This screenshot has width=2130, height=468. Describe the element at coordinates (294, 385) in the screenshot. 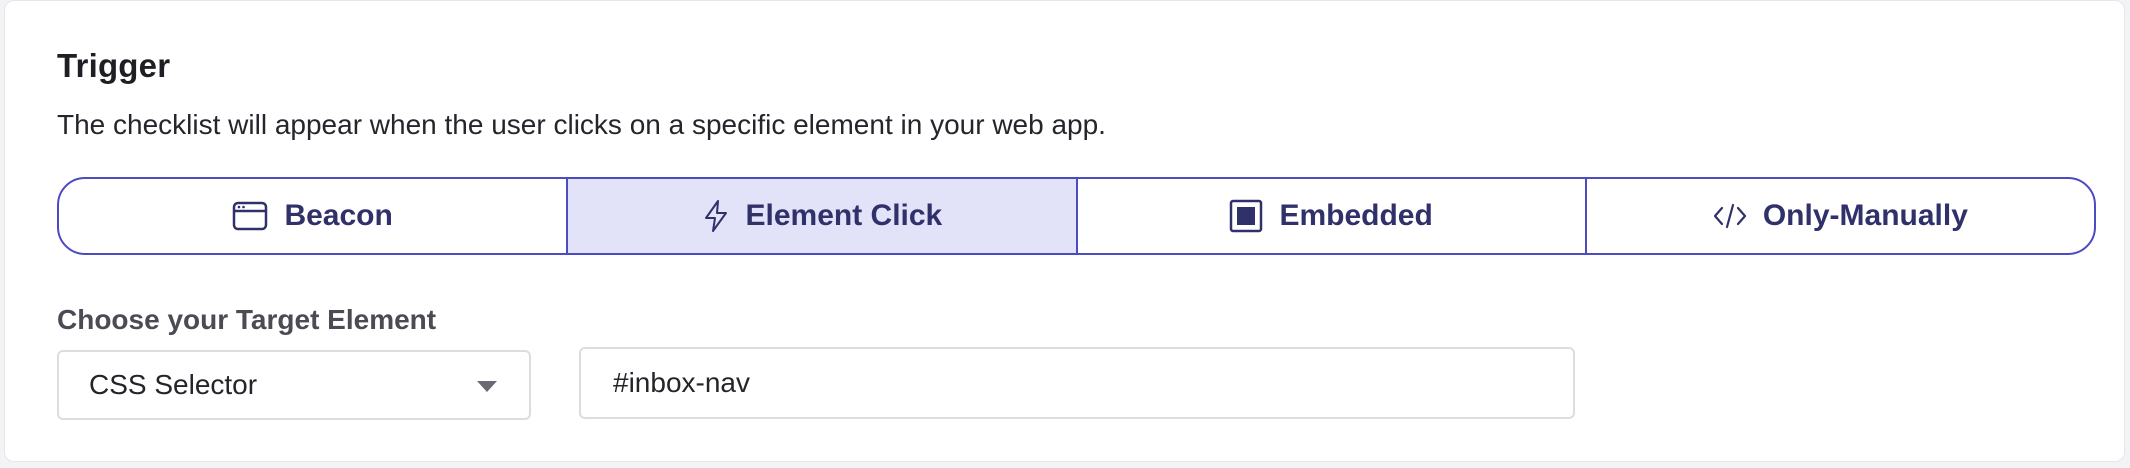

I see `selector-type-dropdown: CSS Selector` at that location.